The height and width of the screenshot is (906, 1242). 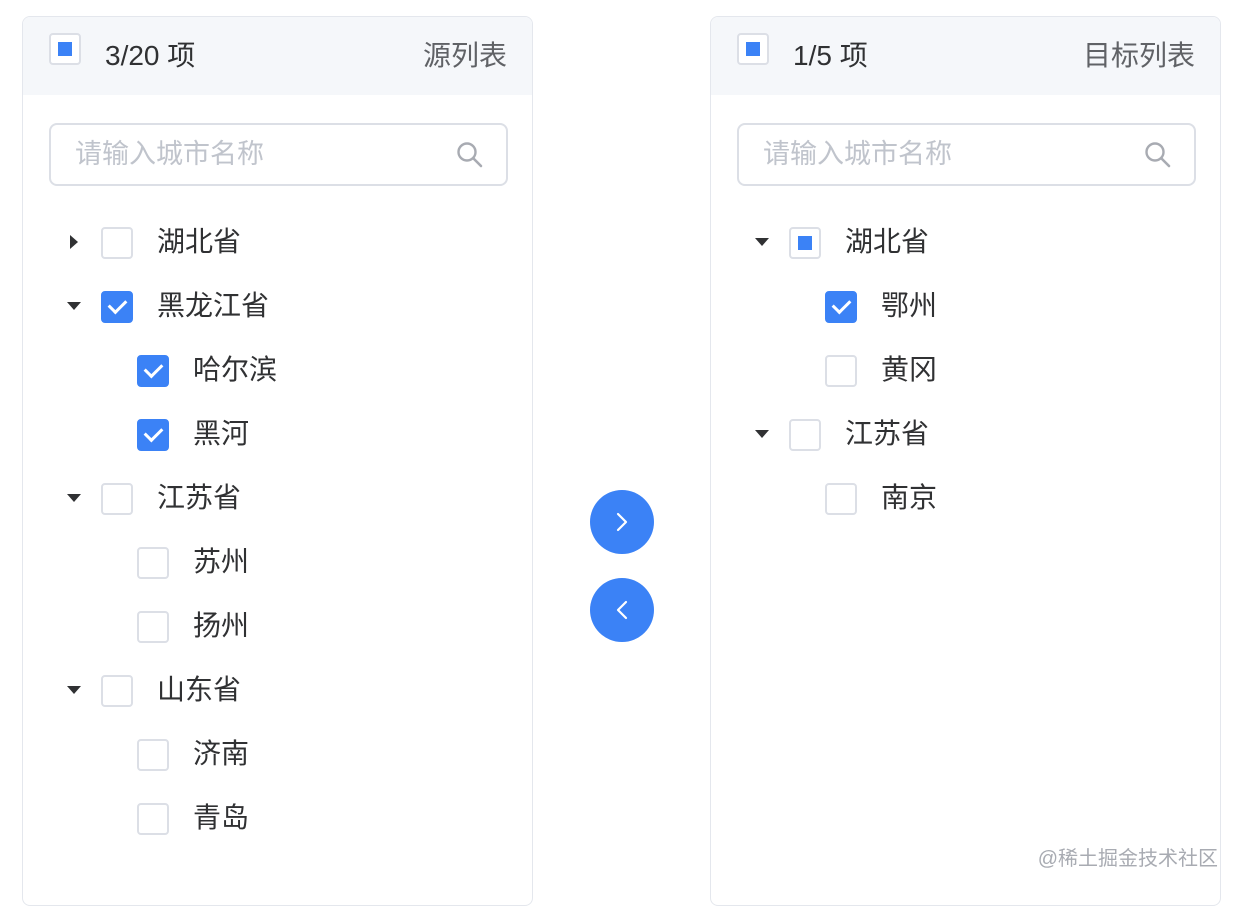 I want to click on target-search-box, so click(x=966, y=154).